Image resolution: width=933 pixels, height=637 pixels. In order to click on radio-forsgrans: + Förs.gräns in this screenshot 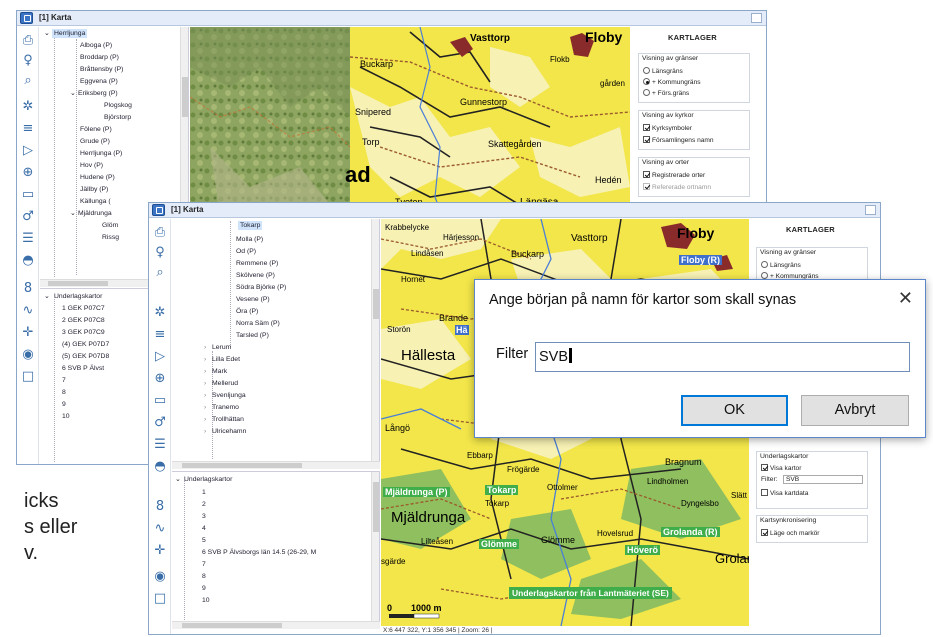, I will do `click(666, 93)`.